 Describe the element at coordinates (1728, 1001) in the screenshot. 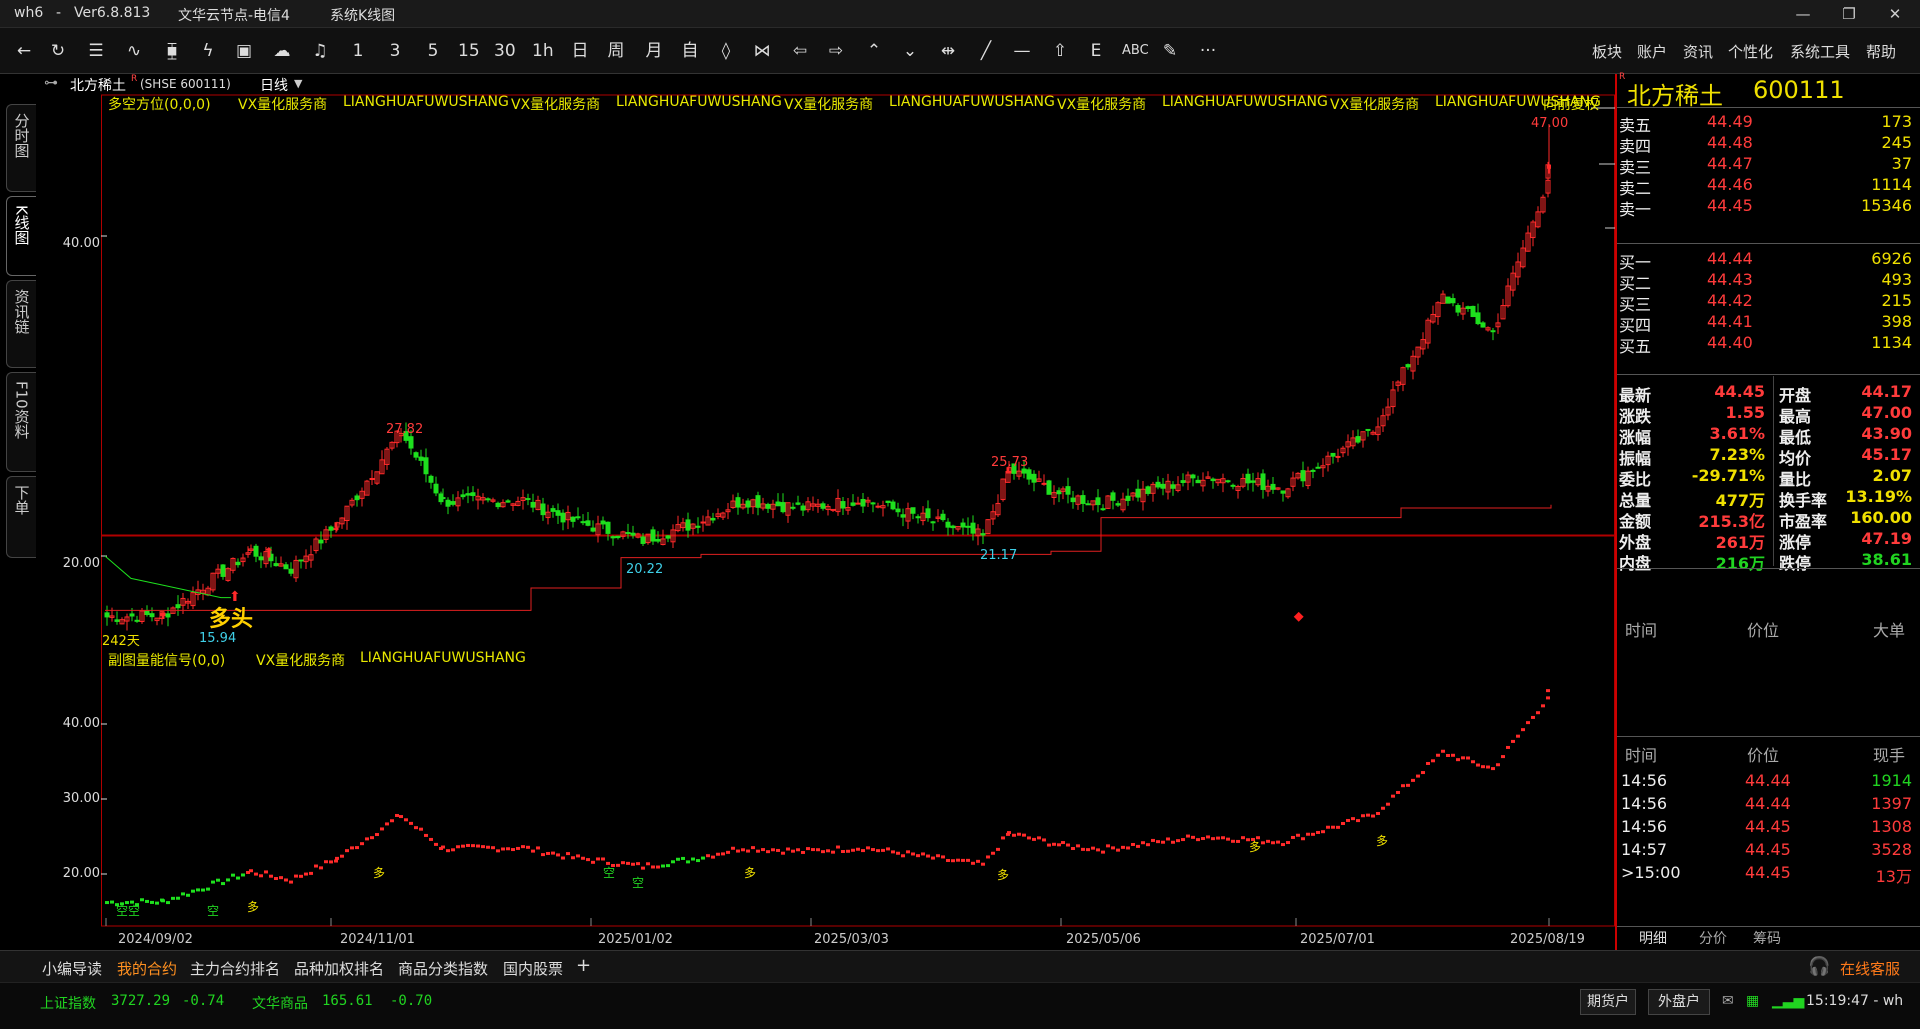

I see `message-icon: ✉` at that location.